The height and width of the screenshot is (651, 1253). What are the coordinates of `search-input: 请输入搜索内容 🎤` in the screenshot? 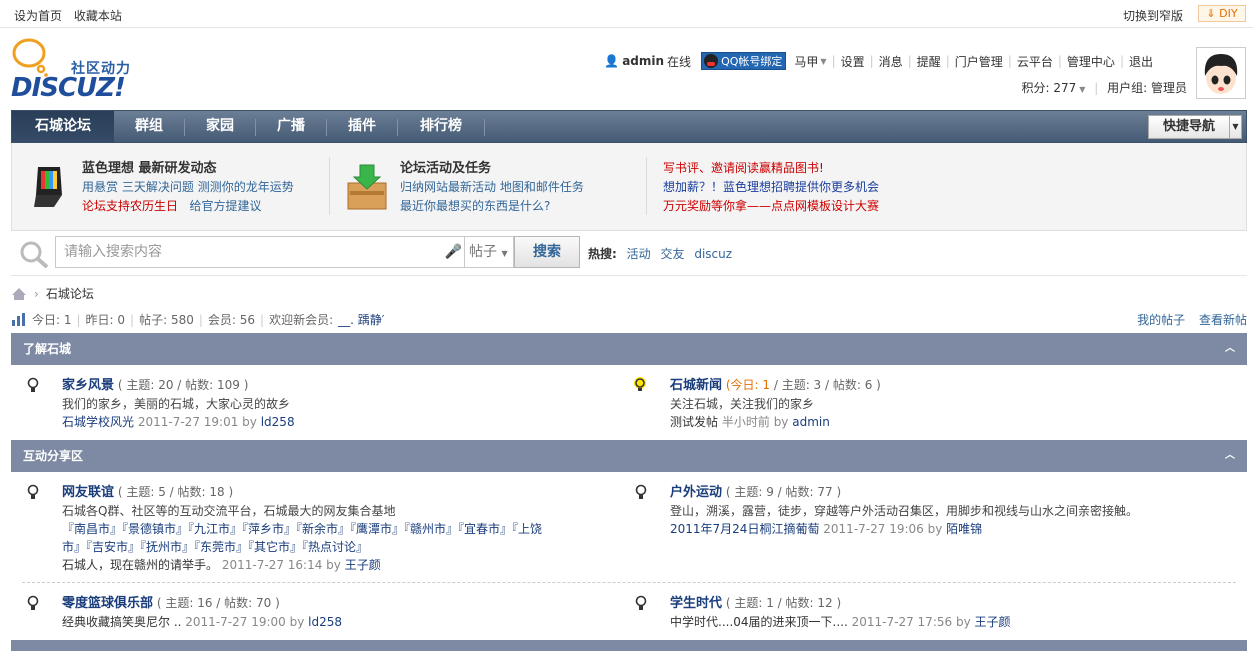 It's located at (259, 252).